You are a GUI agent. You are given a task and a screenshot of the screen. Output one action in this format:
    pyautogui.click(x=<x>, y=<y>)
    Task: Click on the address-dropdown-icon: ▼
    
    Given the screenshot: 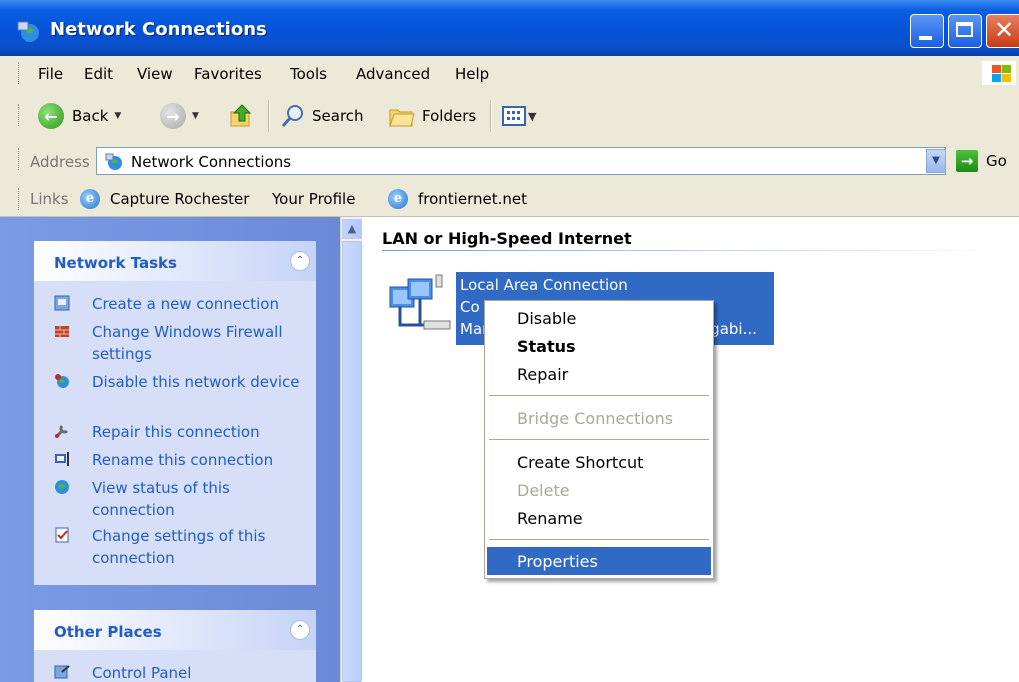 What is the action you would take?
    pyautogui.click(x=936, y=161)
    